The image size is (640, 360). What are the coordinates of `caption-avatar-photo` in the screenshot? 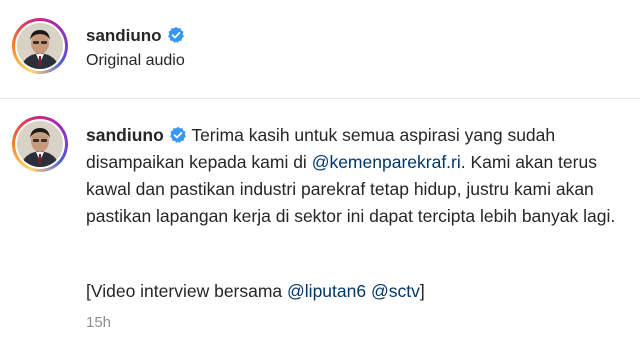 It's located at (40, 144).